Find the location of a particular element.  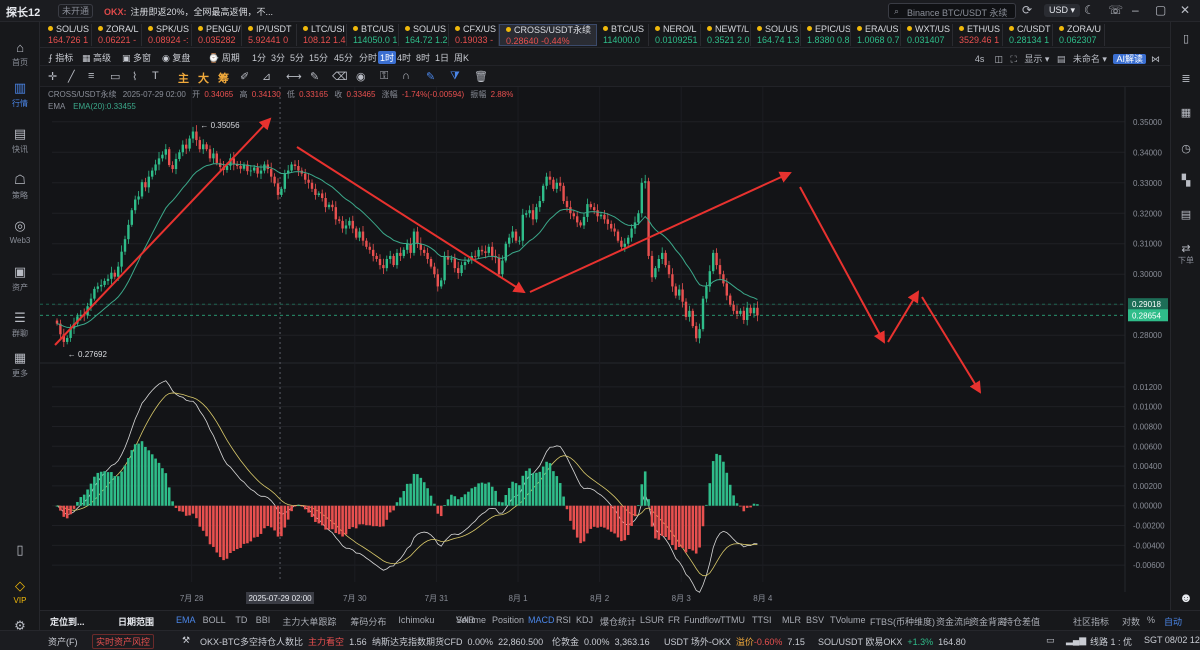

fullscreen-icon: ⛶ is located at coordinates (1013, 59).